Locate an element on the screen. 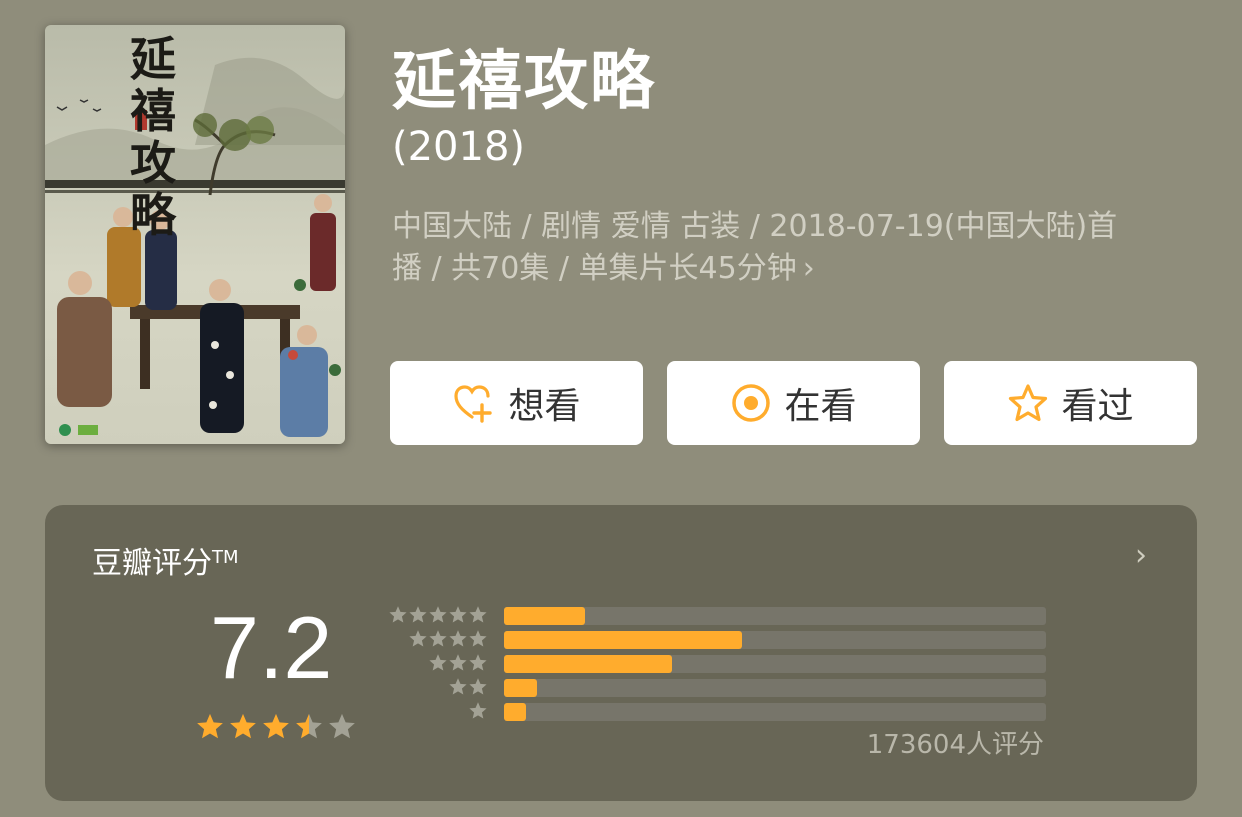 The width and height of the screenshot is (1242, 817). watching-button: 在看 is located at coordinates (793, 403).